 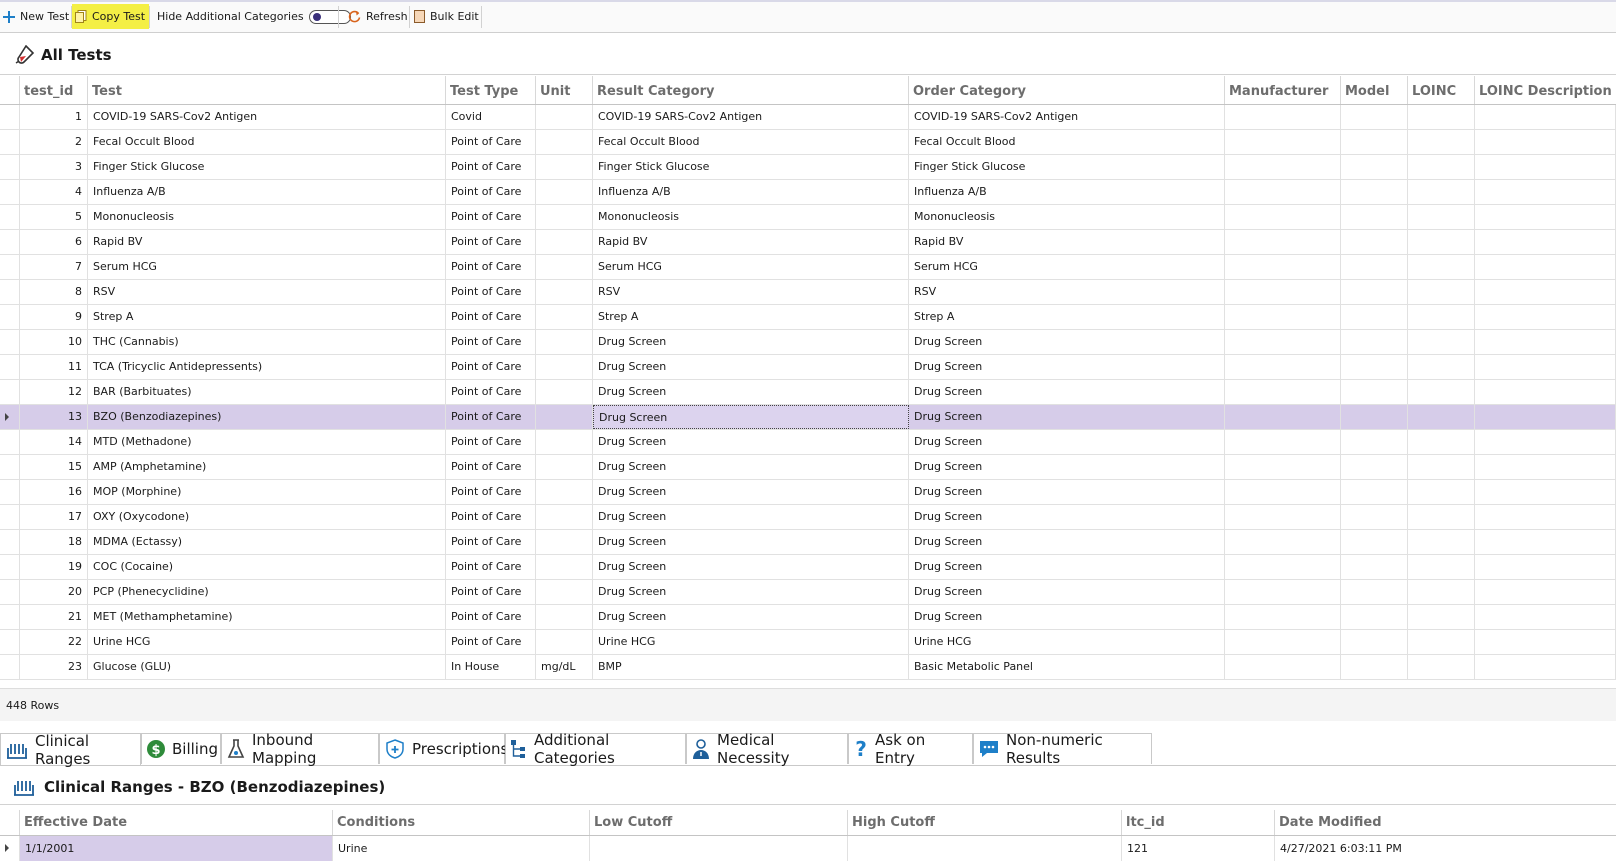 I want to click on new-test-button: New Test, so click(x=36, y=16).